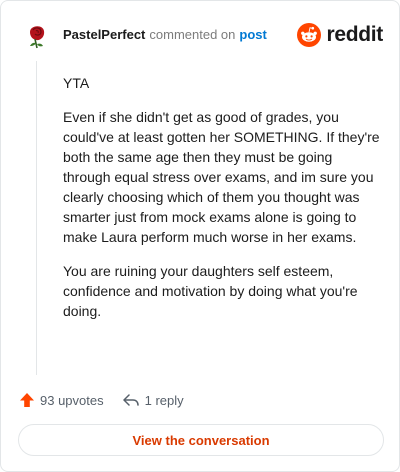 This screenshot has height=472, width=400. Describe the element at coordinates (252, 34) in the screenshot. I see `post-link: post` at that location.